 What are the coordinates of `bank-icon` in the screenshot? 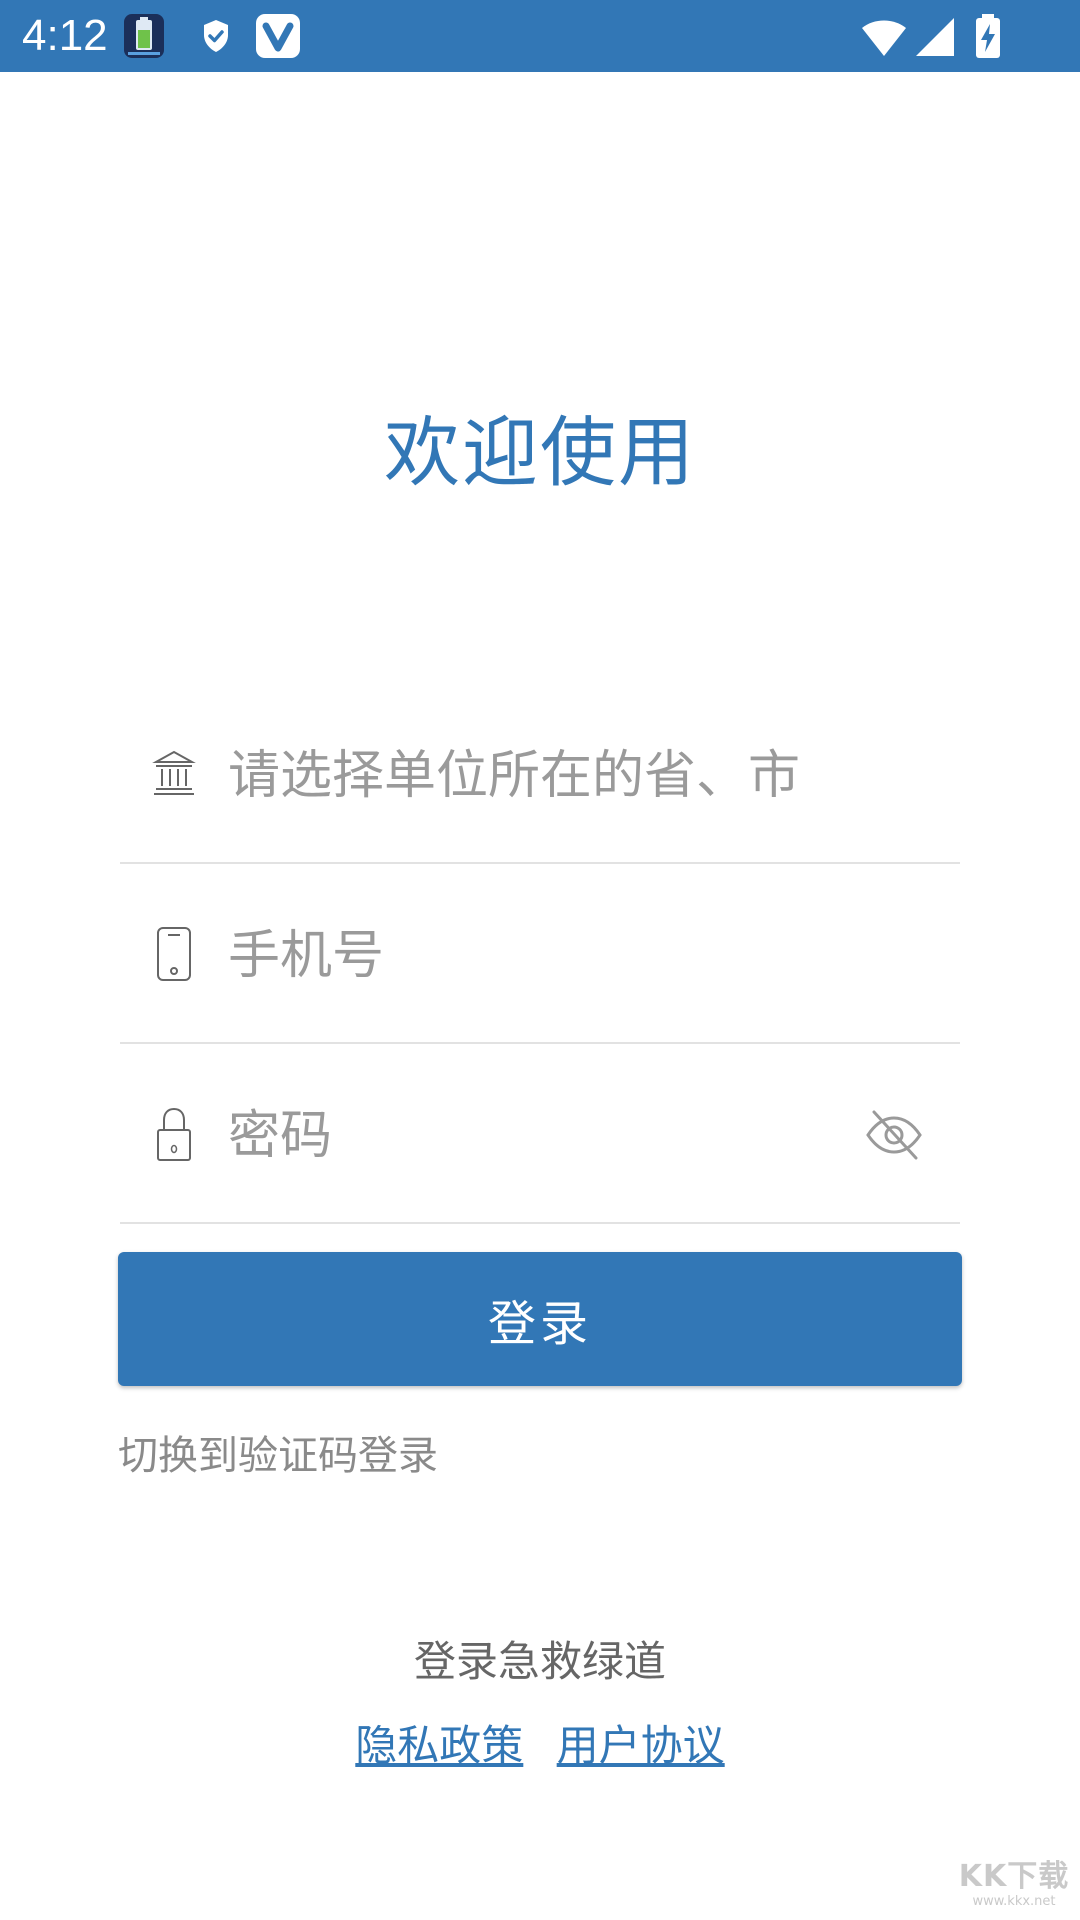 It's located at (174, 772).